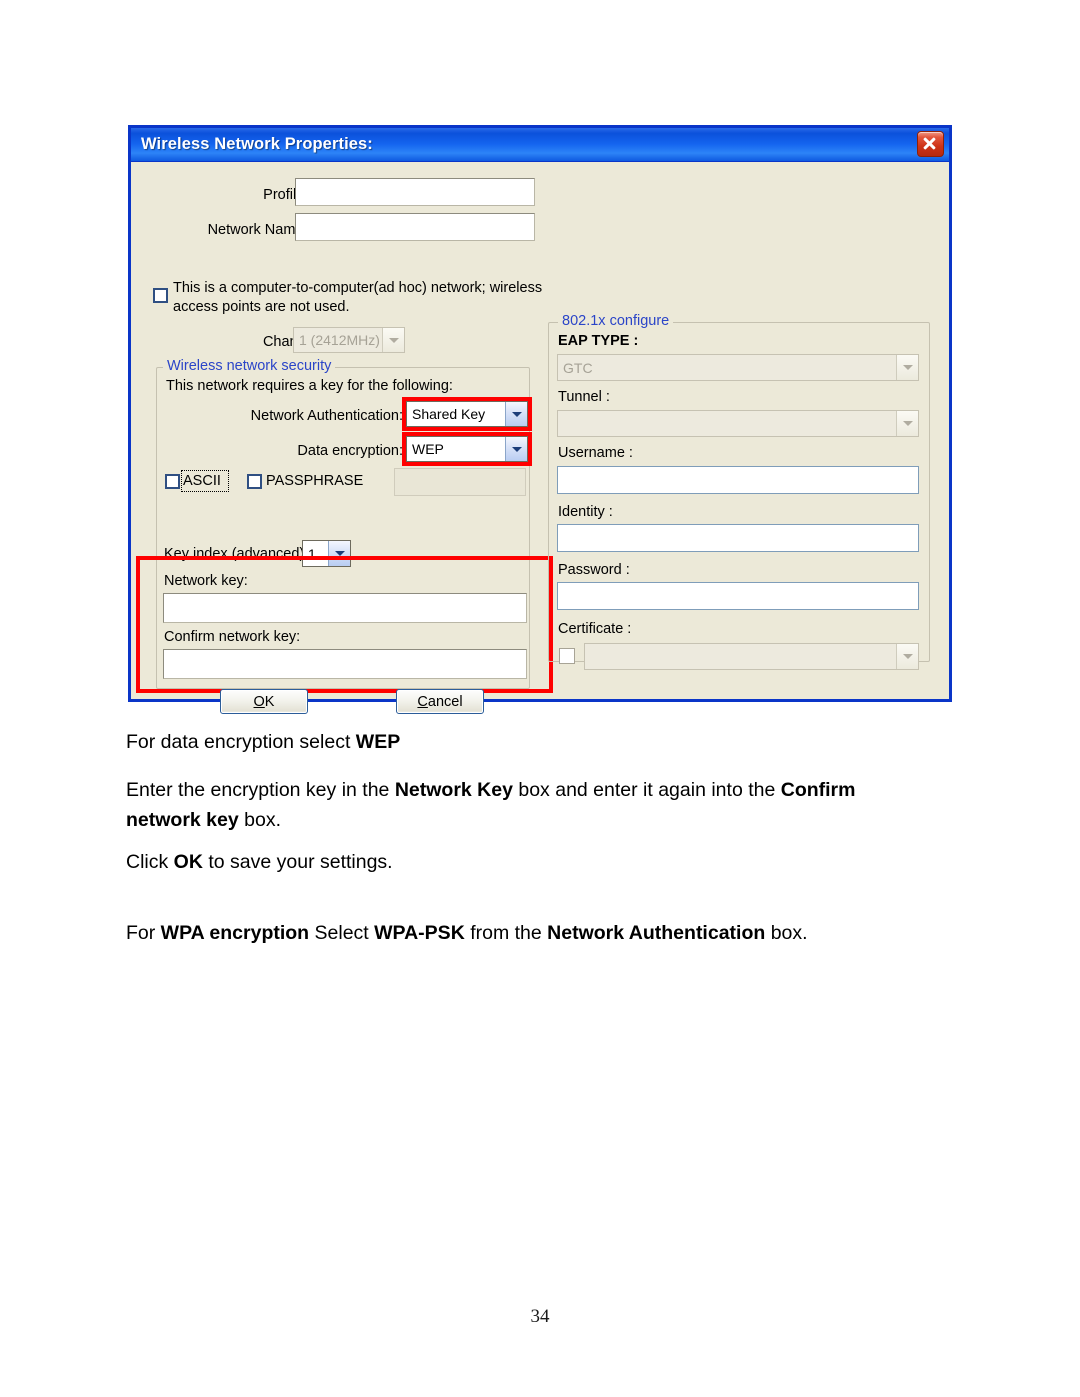  Describe the element at coordinates (232, 637) in the screenshot. I see `confirm-network-key-label: Confirm network key:` at that location.